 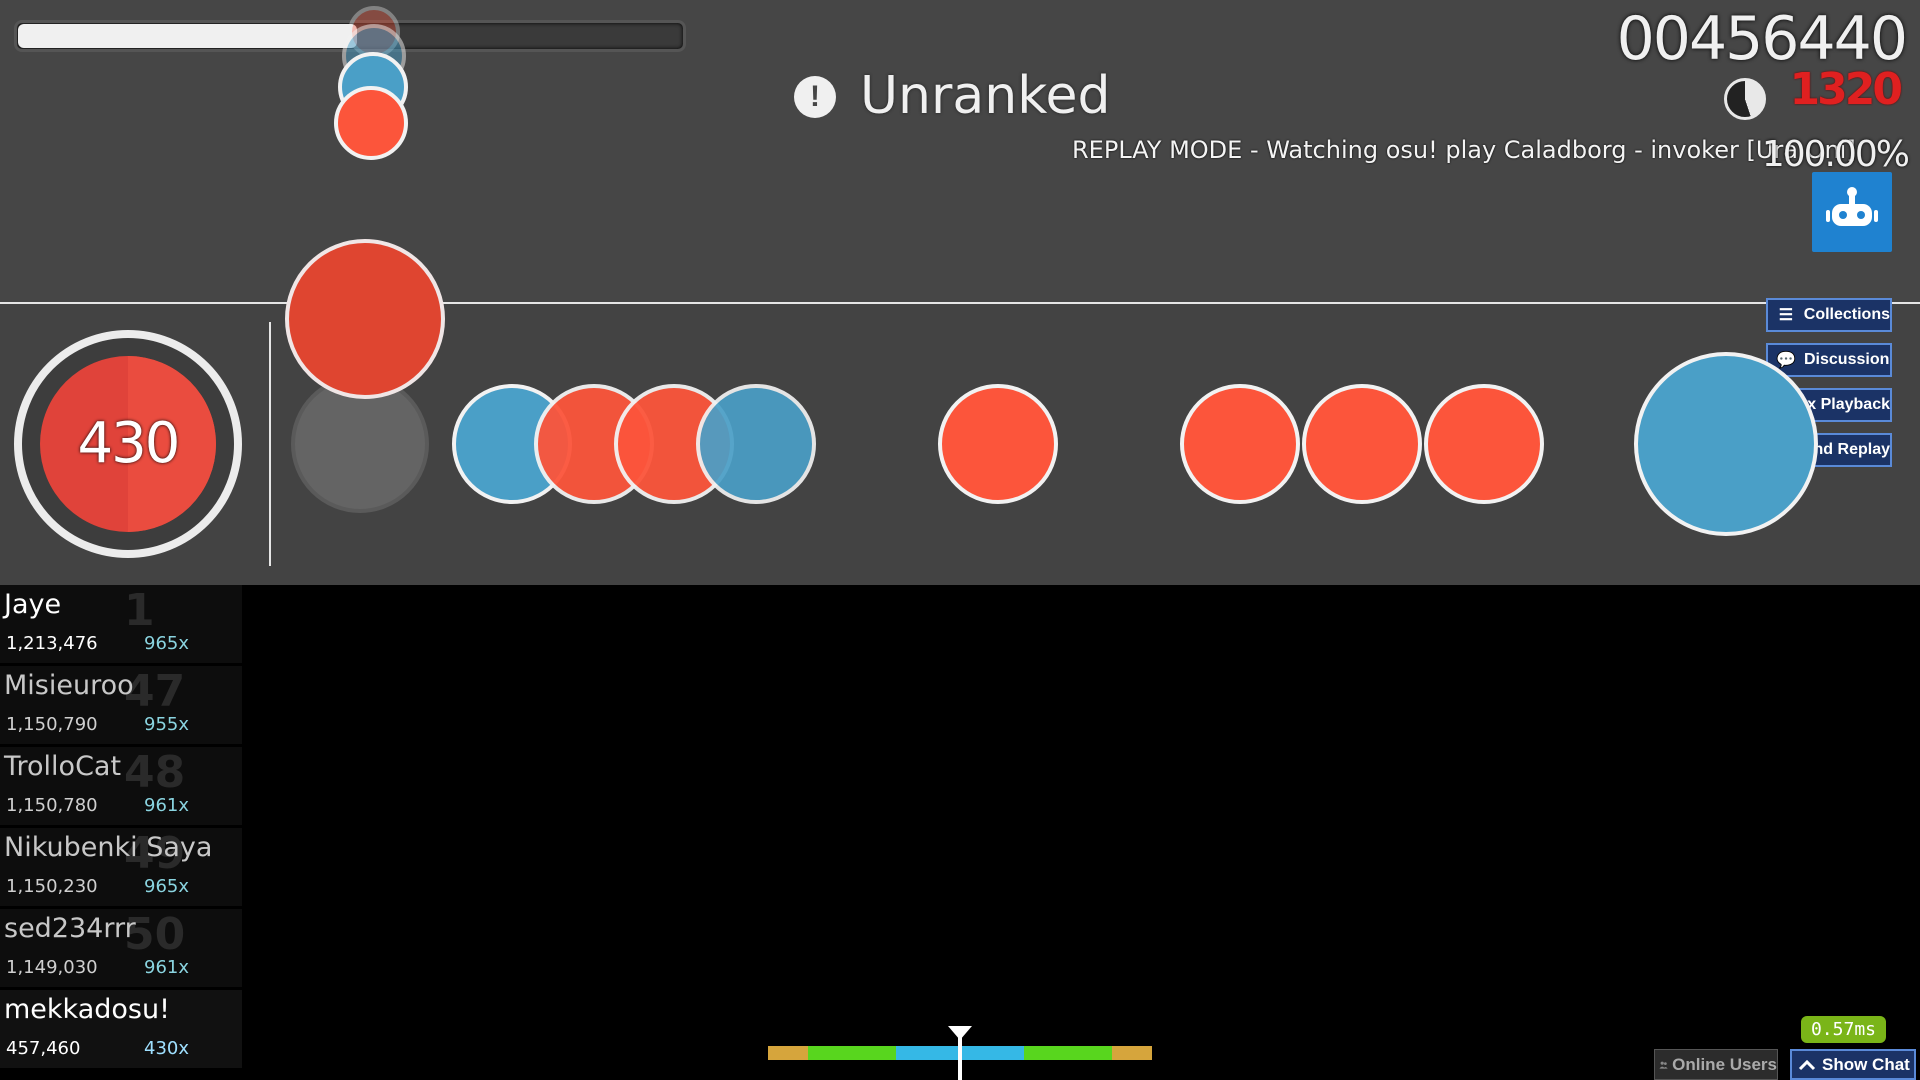 What do you see at coordinates (187, 36) in the screenshot?
I see `health-bar-fill` at bounding box center [187, 36].